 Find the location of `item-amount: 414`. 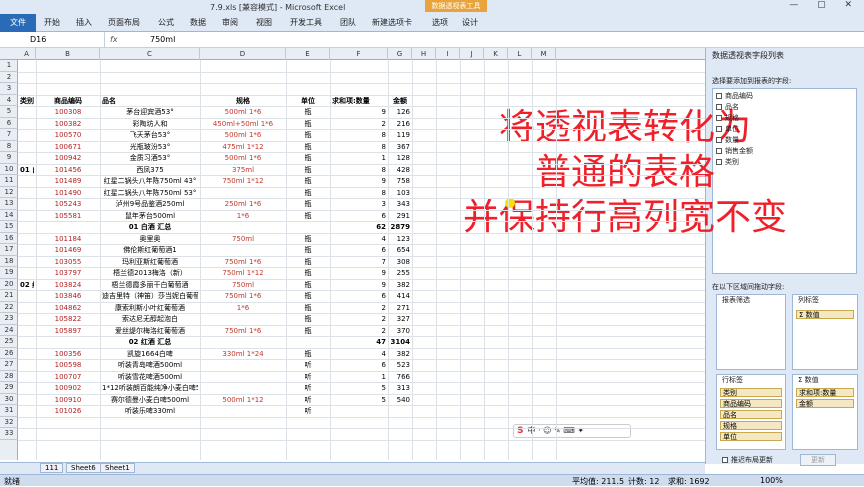

item-amount: 414 is located at coordinates (400, 296).